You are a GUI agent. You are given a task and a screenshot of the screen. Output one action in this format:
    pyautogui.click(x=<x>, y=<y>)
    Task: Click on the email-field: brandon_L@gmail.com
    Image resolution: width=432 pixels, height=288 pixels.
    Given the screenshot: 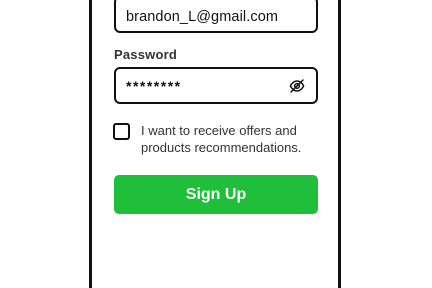 What is the action you would take?
    pyautogui.click(x=216, y=16)
    